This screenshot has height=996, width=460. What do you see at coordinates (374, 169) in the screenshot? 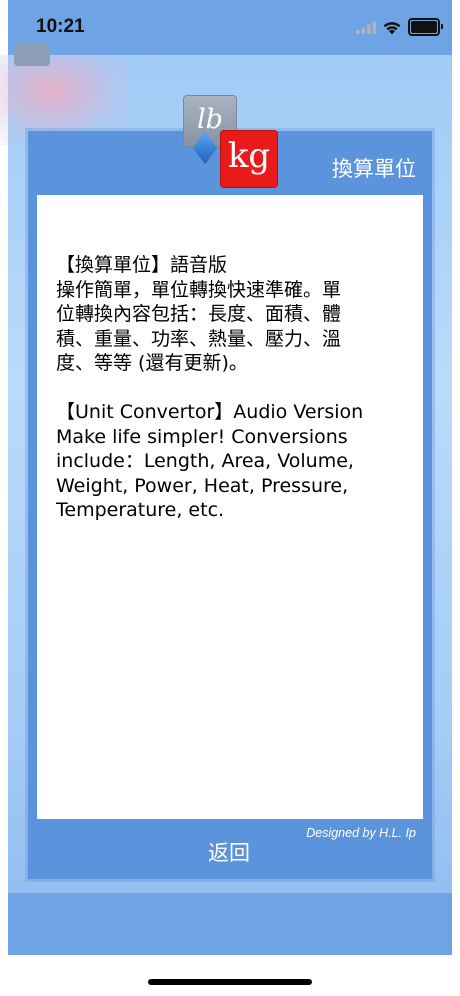
I see `dialog-title: 換算單位` at bounding box center [374, 169].